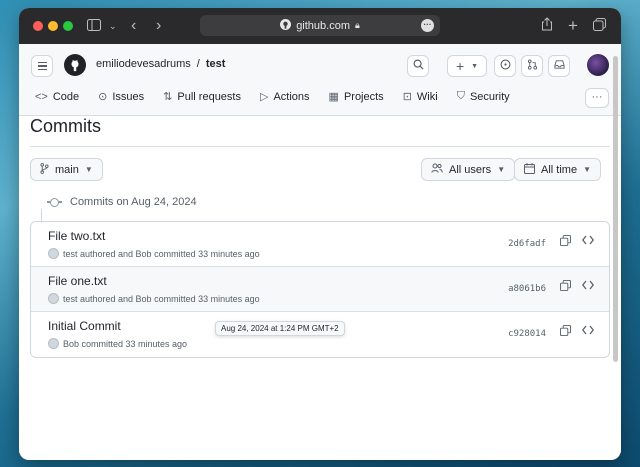 Image resolution: width=640 pixels, height=467 pixels. I want to click on inbox-icon, so click(559, 66).